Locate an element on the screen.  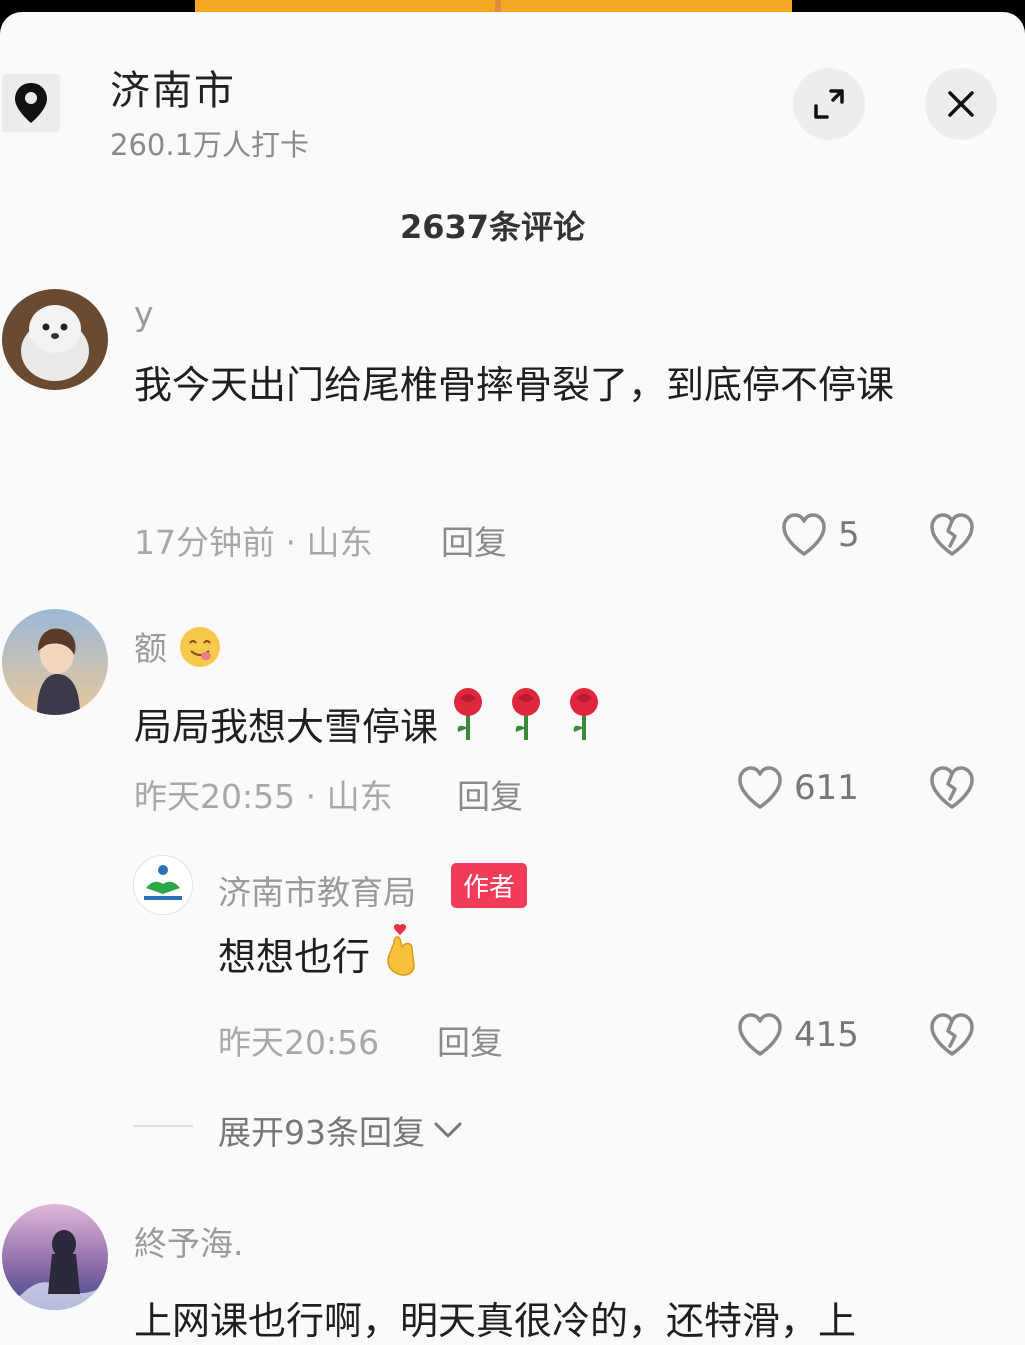
expand-button is located at coordinates (829, 104).